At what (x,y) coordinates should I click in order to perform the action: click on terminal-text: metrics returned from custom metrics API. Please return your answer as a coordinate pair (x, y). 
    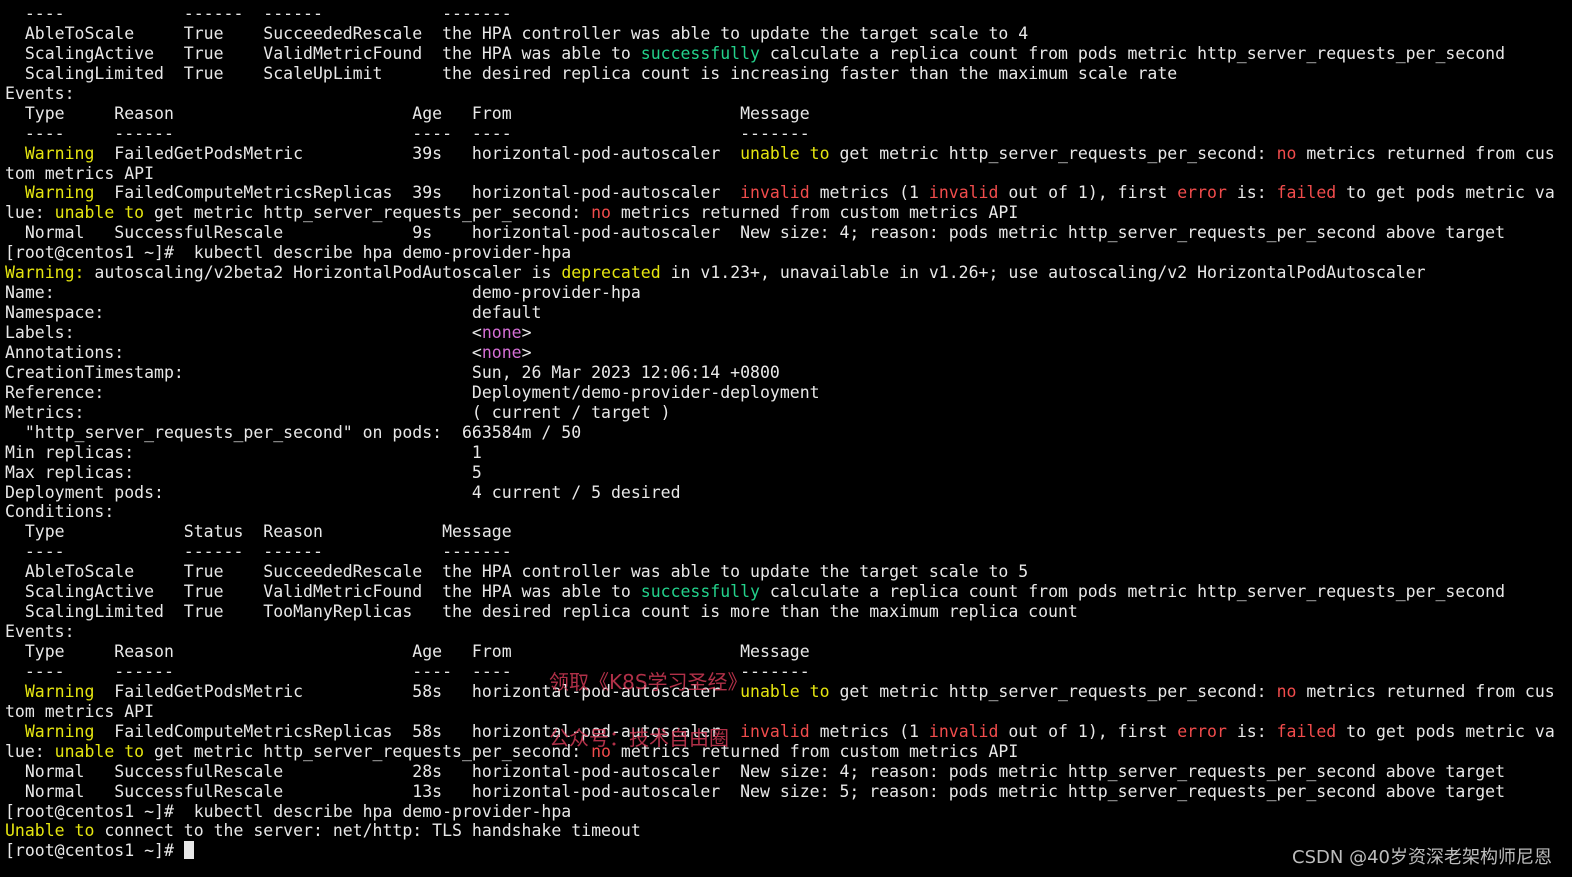
    Looking at the image, I should click on (814, 213).